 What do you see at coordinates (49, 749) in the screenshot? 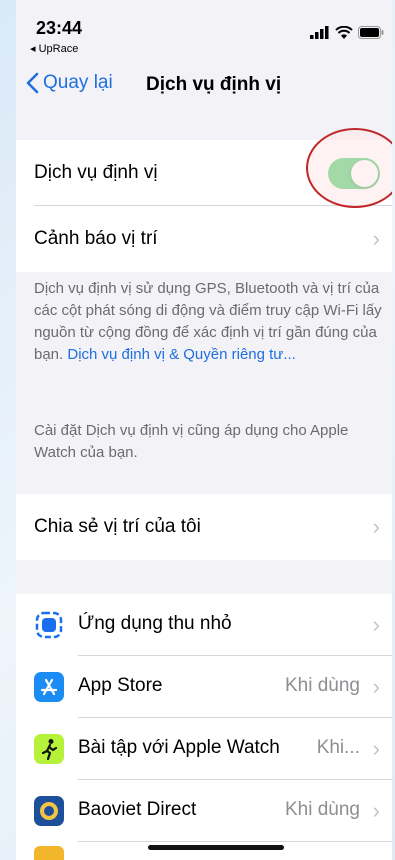
I see `workout-icon` at bounding box center [49, 749].